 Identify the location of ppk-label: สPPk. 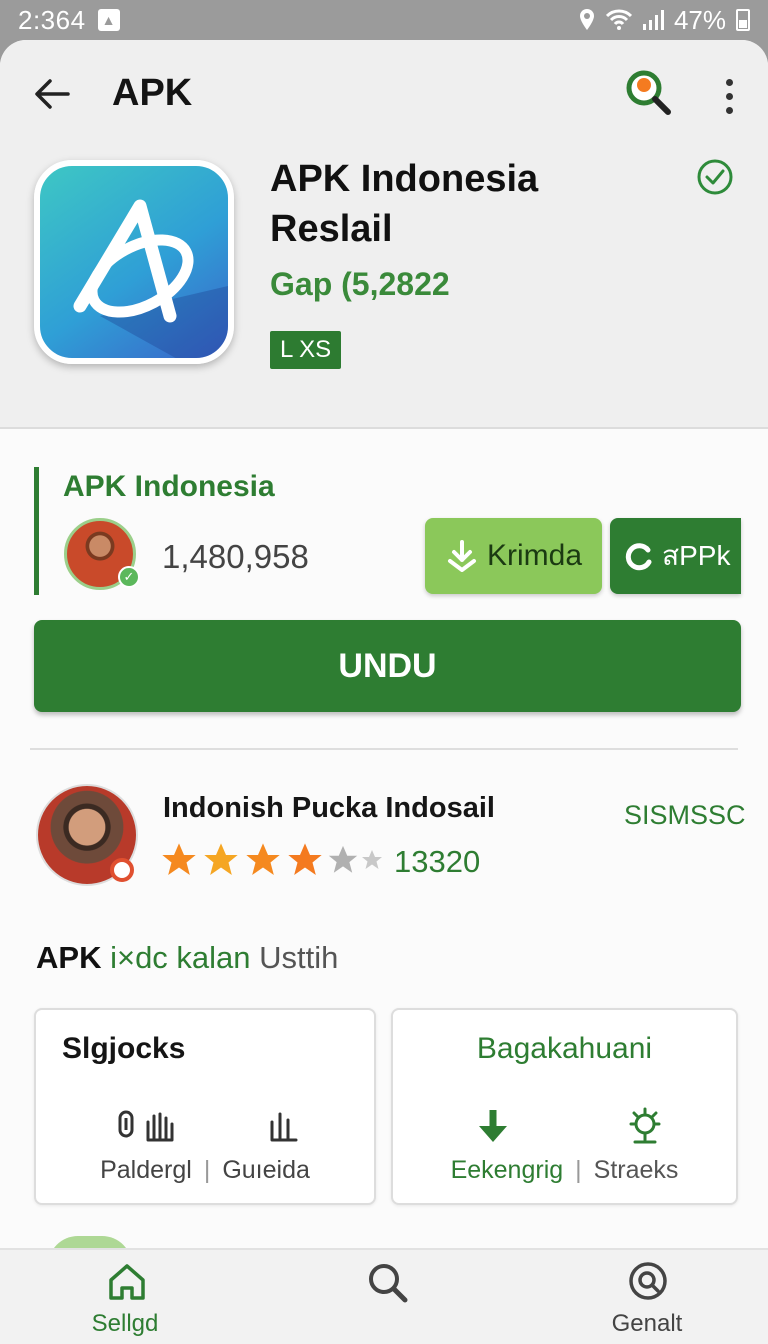
(696, 555).